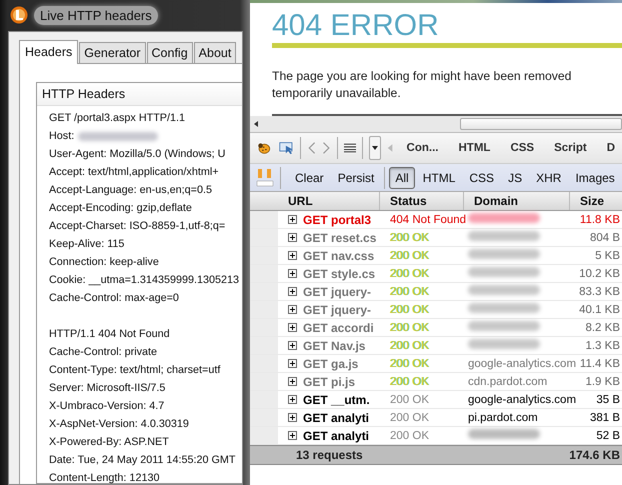  What do you see at coordinates (338, 327) in the screenshot?
I see `request-url: GET accordi` at bounding box center [338, 327].